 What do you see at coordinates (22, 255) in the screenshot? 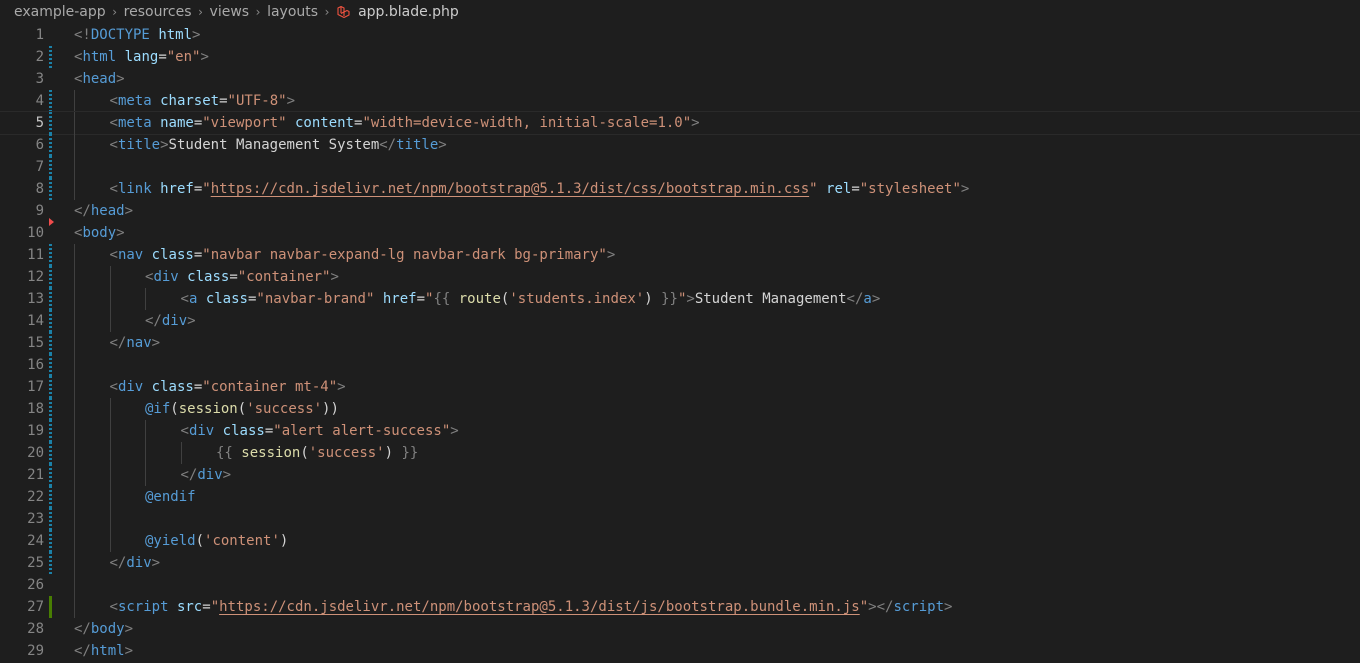
I see `line-number: 11` at bounding box center [22, 255].